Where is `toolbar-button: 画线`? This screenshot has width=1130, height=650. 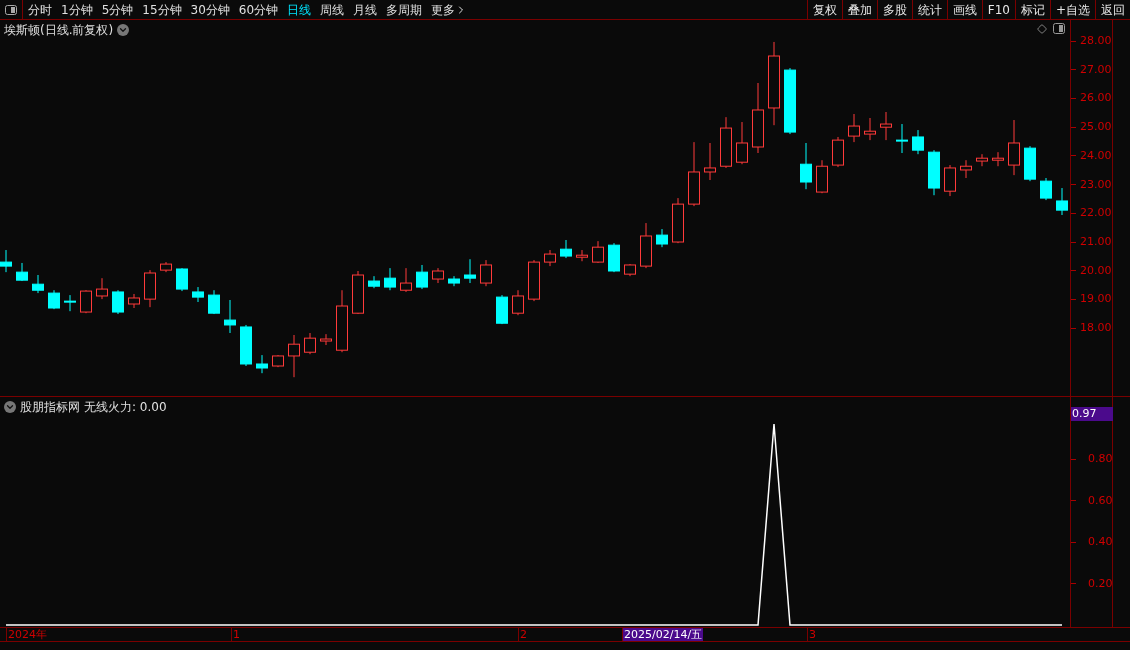
toolbar-button: 画线 is located at coordinates (964, 9).